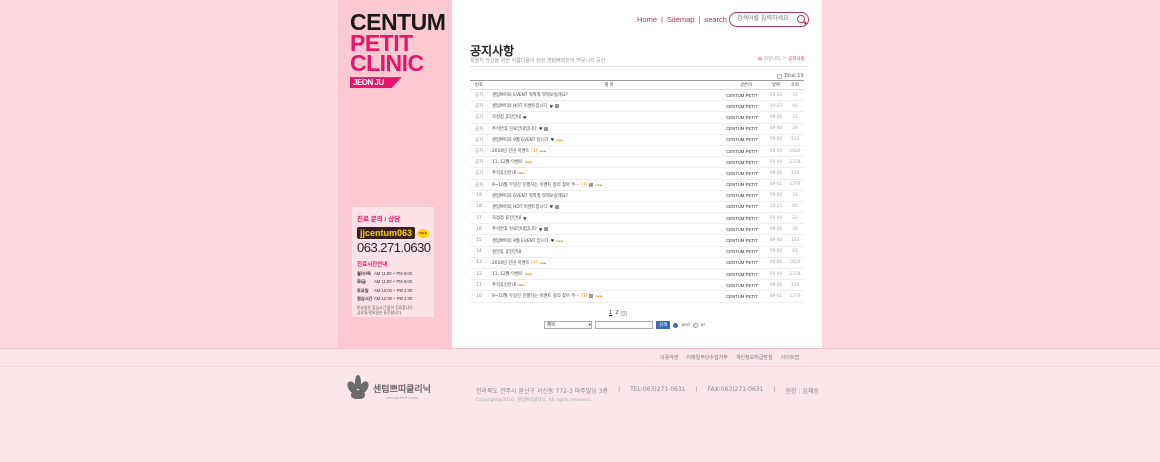  I want to click on hours-row: 점심시간 AM 12:30 ~ PM 2:00, so click(385, 298).